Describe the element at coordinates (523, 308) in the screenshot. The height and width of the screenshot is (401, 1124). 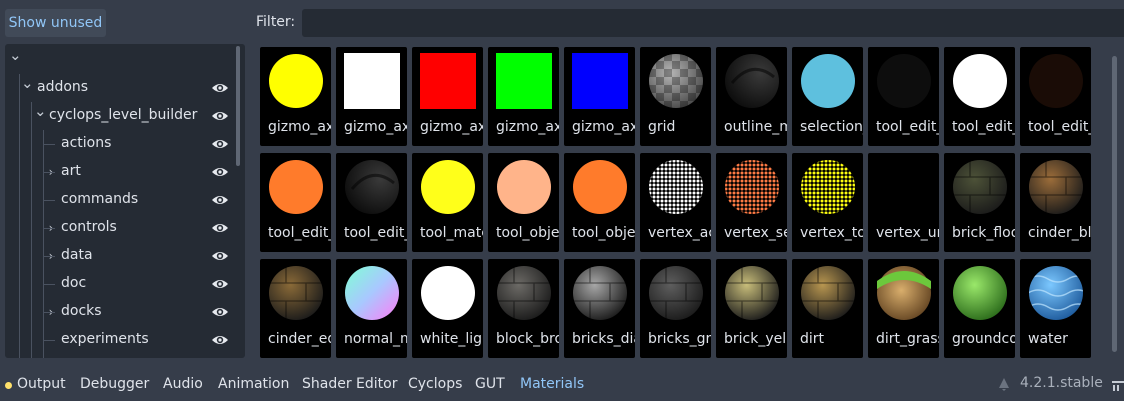
I see `material-tile: block_brown` at that location.